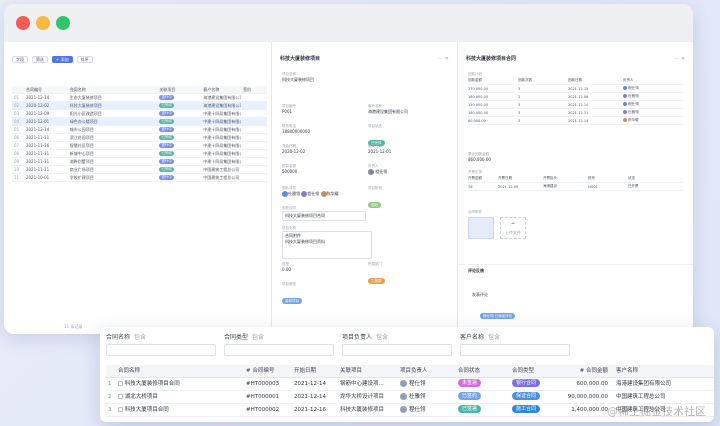 This screenshot has height=426, width=720. I want to click on payment-row: 150,000.00 3 2021-12-10 程仕翎, so click(575, 105).